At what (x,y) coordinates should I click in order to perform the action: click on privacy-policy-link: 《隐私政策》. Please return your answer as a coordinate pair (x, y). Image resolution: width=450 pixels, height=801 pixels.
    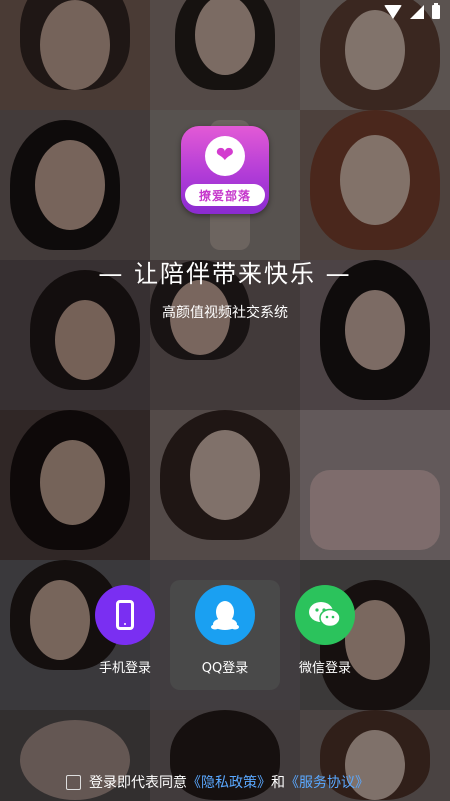
    Looking at the image, I should click on (229, 782).